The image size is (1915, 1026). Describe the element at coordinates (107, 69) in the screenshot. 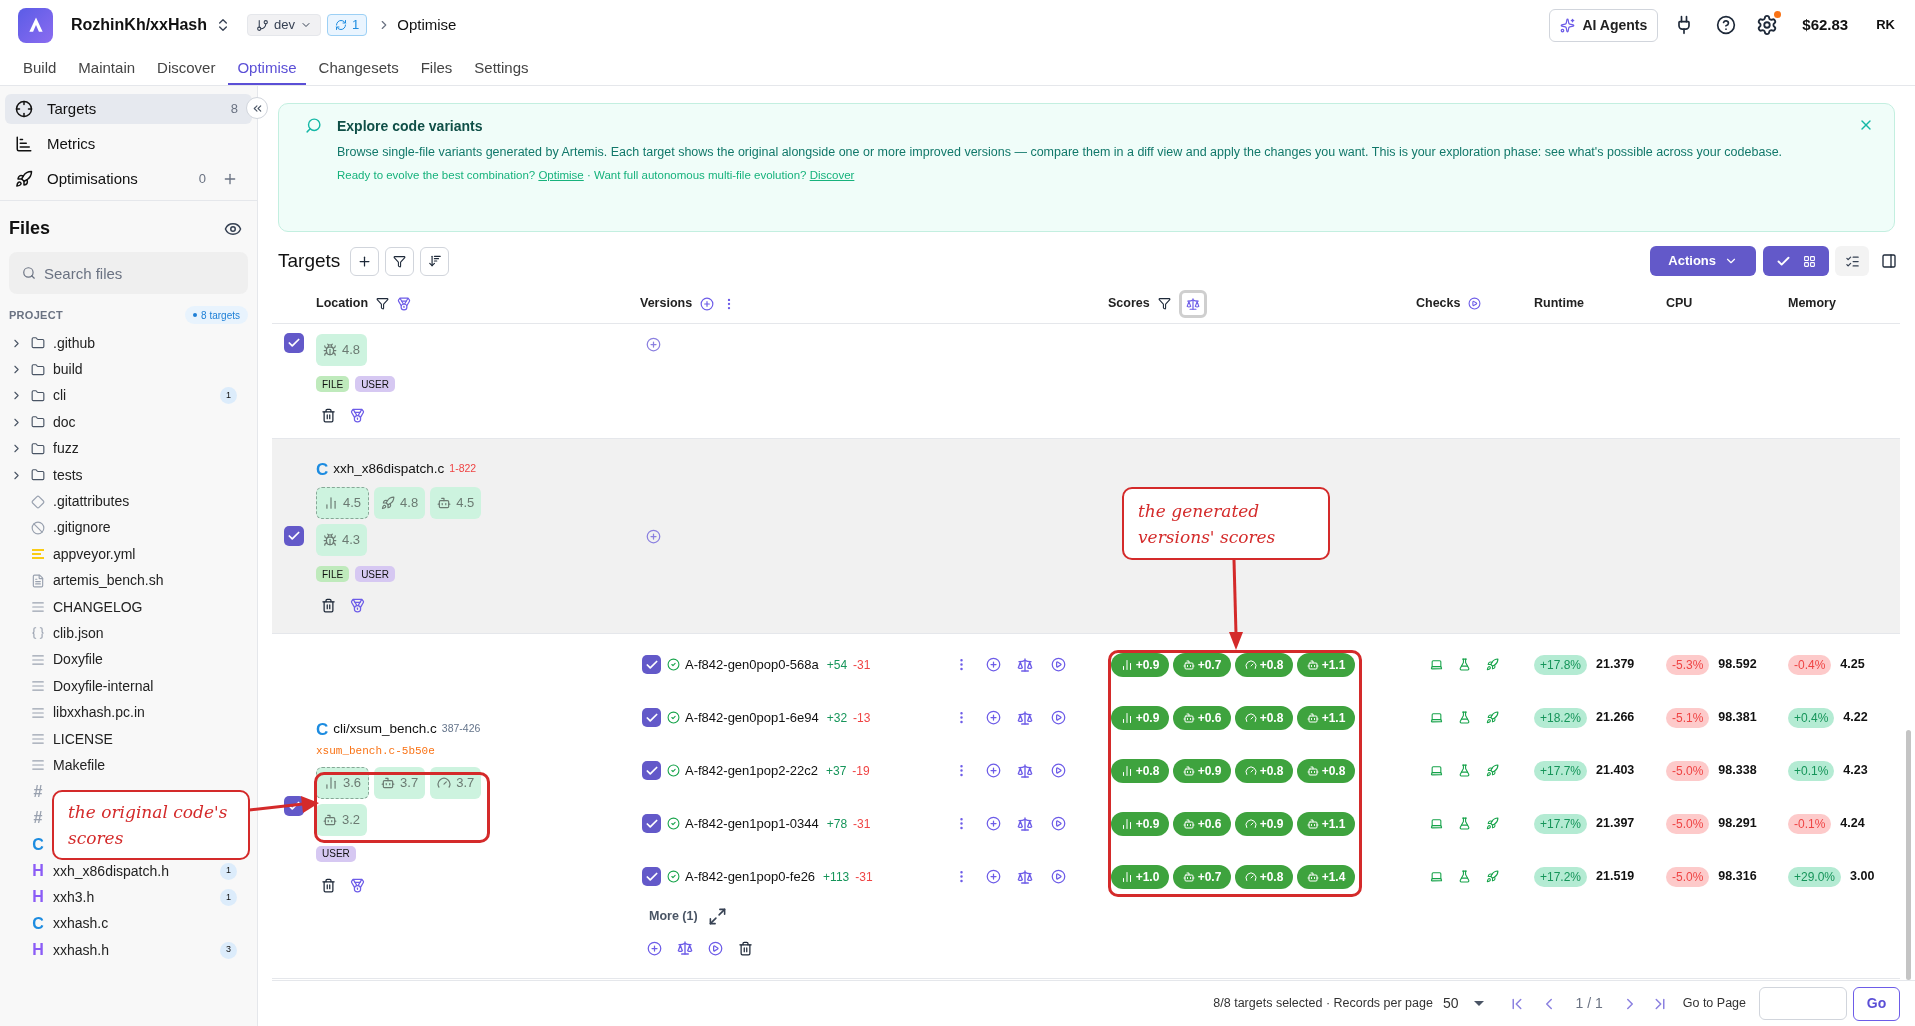

I see `nav-tab: Maintain` at that location.